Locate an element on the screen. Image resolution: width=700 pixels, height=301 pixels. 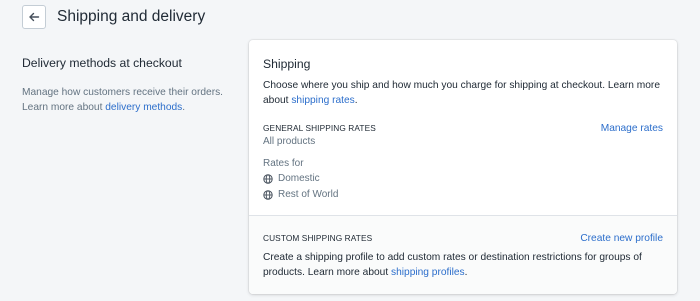
zone-label: Rest of World is located at coordinates (308, 194).